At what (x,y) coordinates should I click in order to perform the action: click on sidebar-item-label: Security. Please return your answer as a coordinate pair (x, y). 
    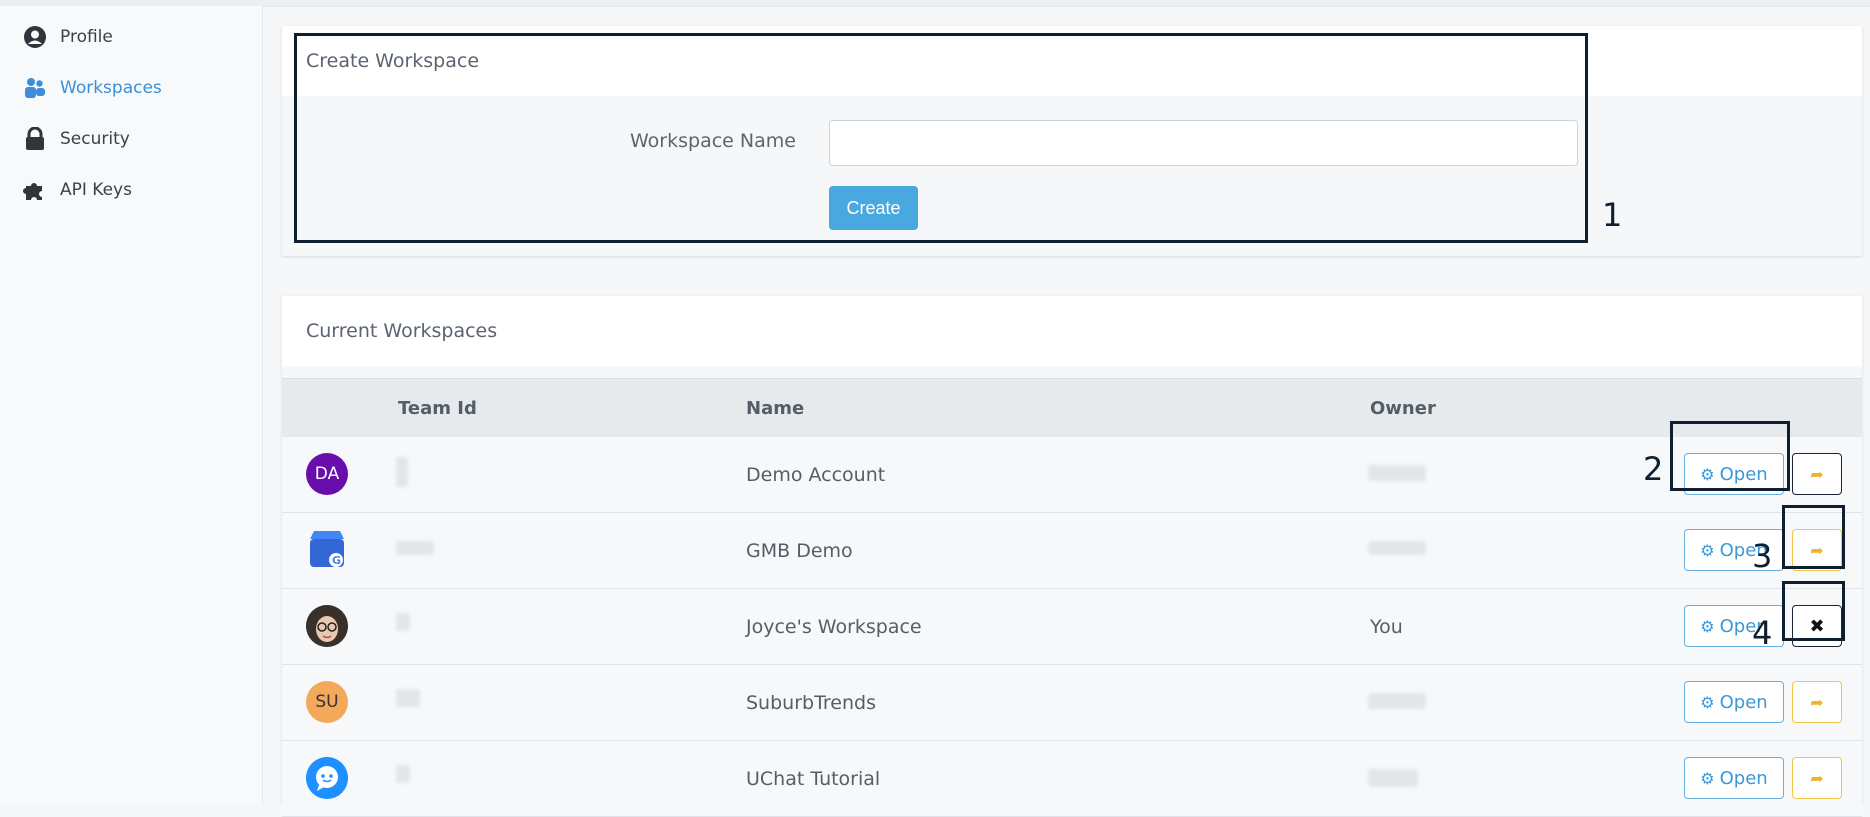
    Looking at the image, I should click on (95, 139).